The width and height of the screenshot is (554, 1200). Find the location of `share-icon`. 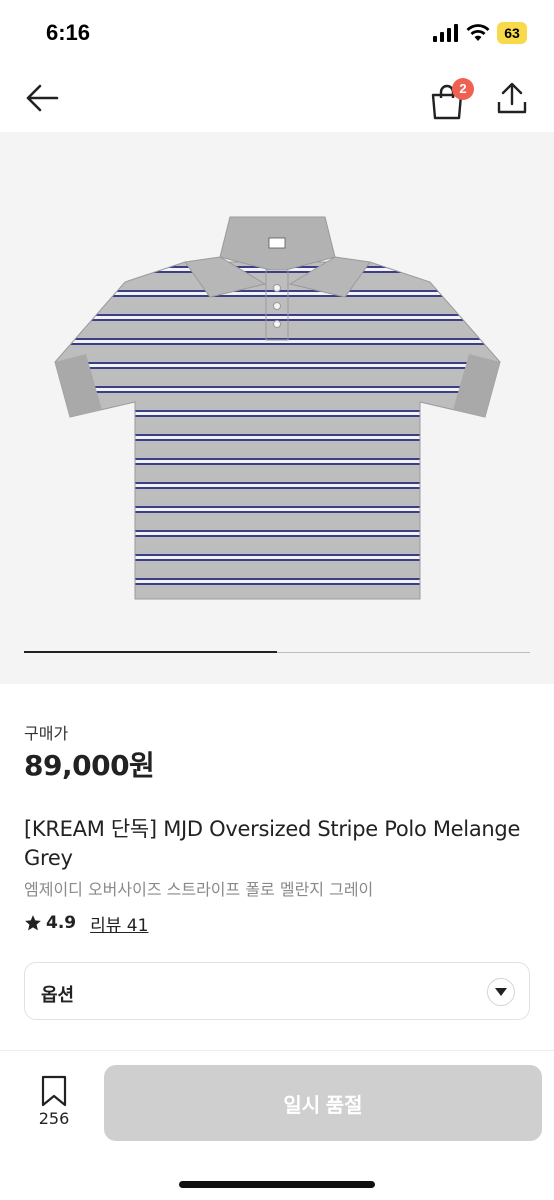

share-icon is located at coordinates (512, 98).